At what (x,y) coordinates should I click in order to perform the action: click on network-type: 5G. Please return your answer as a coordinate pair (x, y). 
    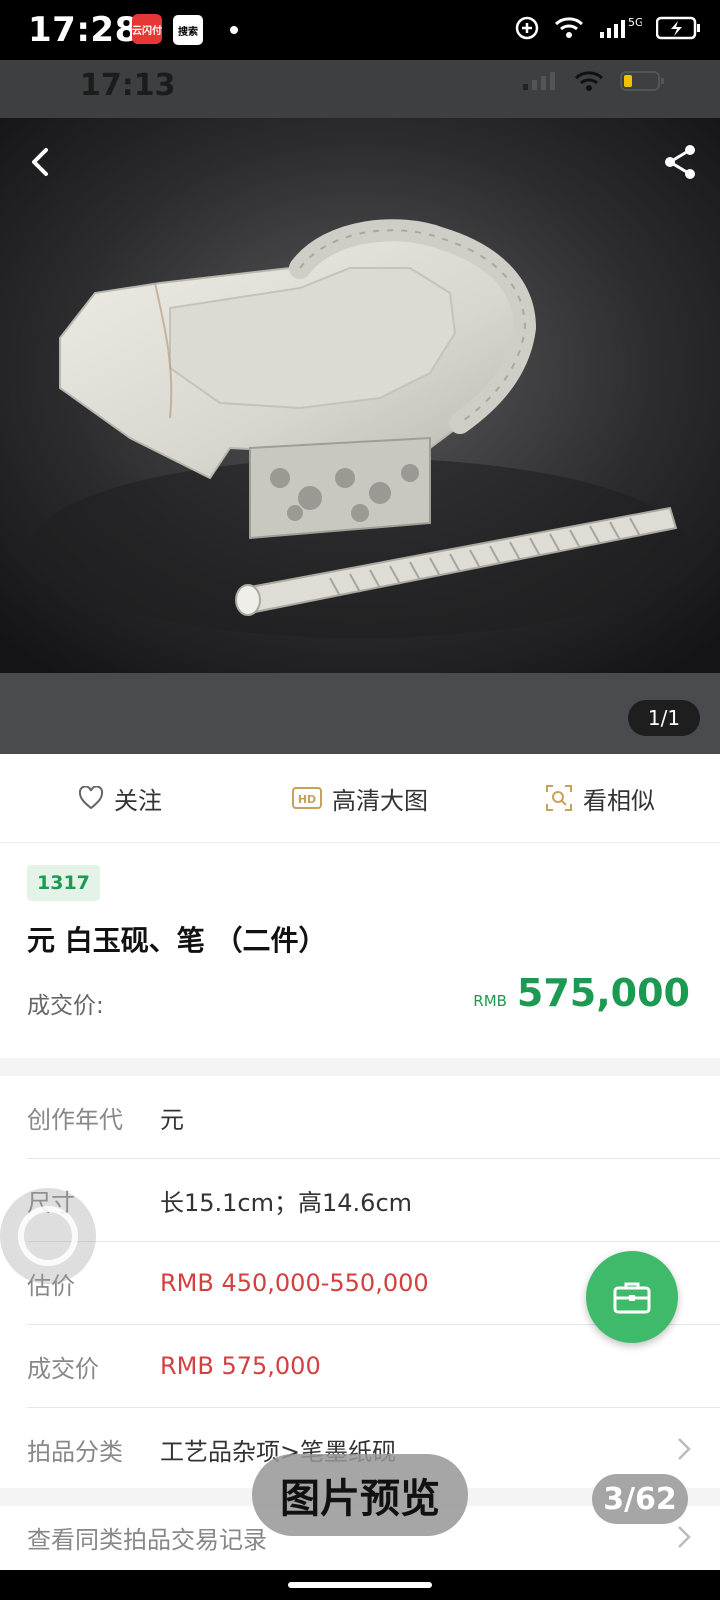
    Looking at the image, I should click on (635, 22).